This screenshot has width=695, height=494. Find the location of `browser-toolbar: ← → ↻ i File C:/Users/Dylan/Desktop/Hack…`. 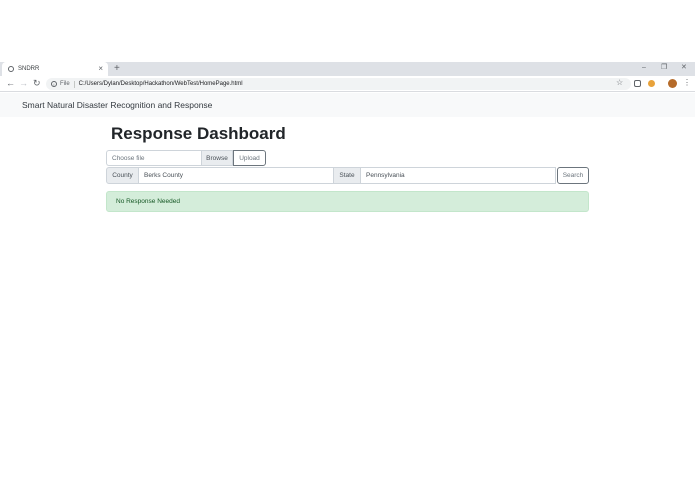

browser-toolbar: ← → ↻ i File C:/Users/Dylan/Desktop/Hack… is located at coordinates (347, 84).